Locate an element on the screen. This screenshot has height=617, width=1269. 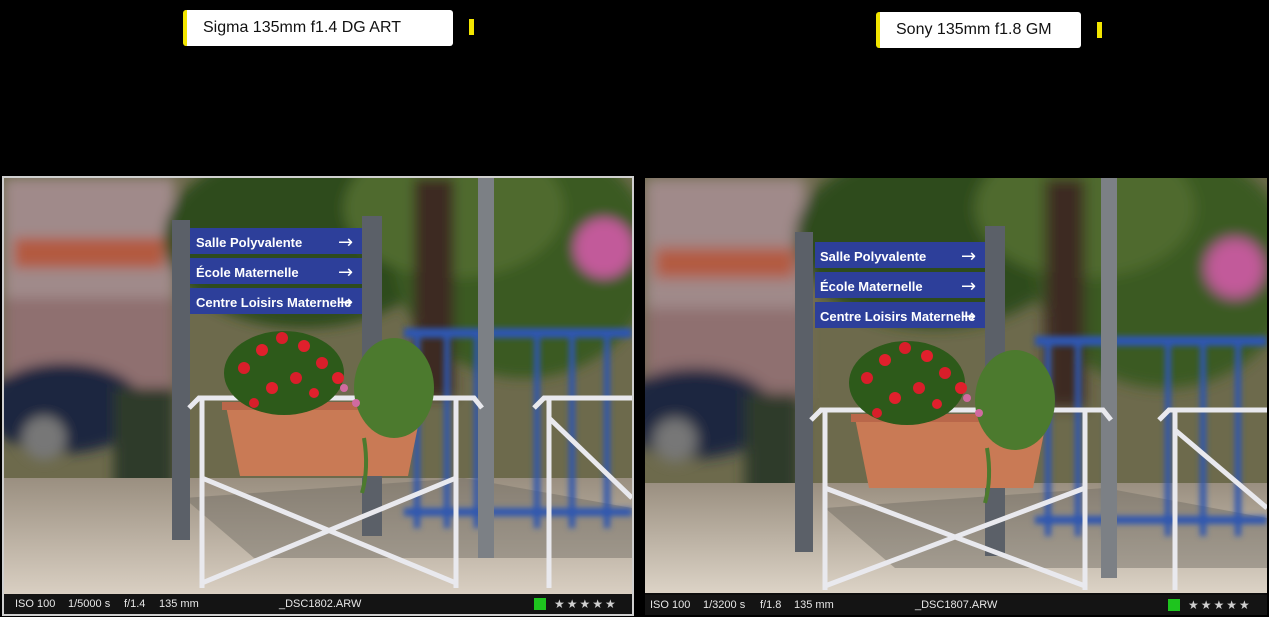
aperture-value: f/1.8 is located at coordinates (771, 605).